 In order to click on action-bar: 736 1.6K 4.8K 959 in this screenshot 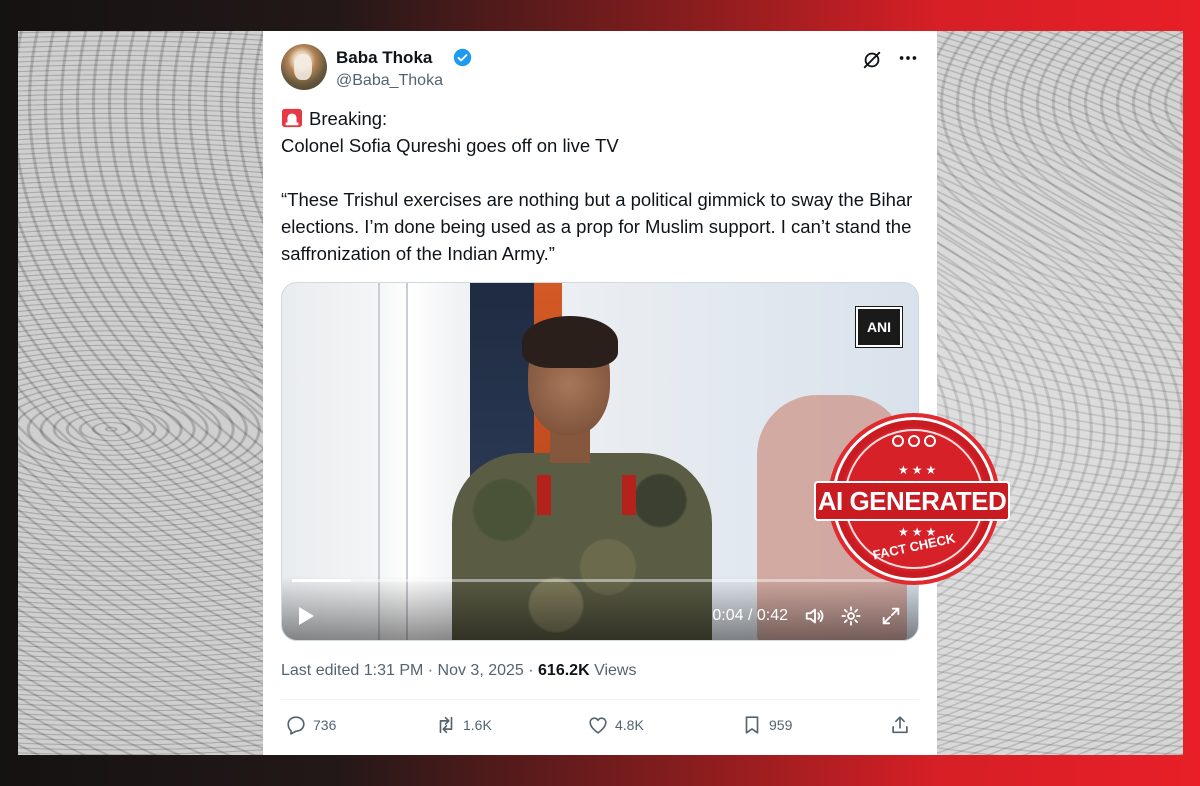, I will do `click(600, 729)`.